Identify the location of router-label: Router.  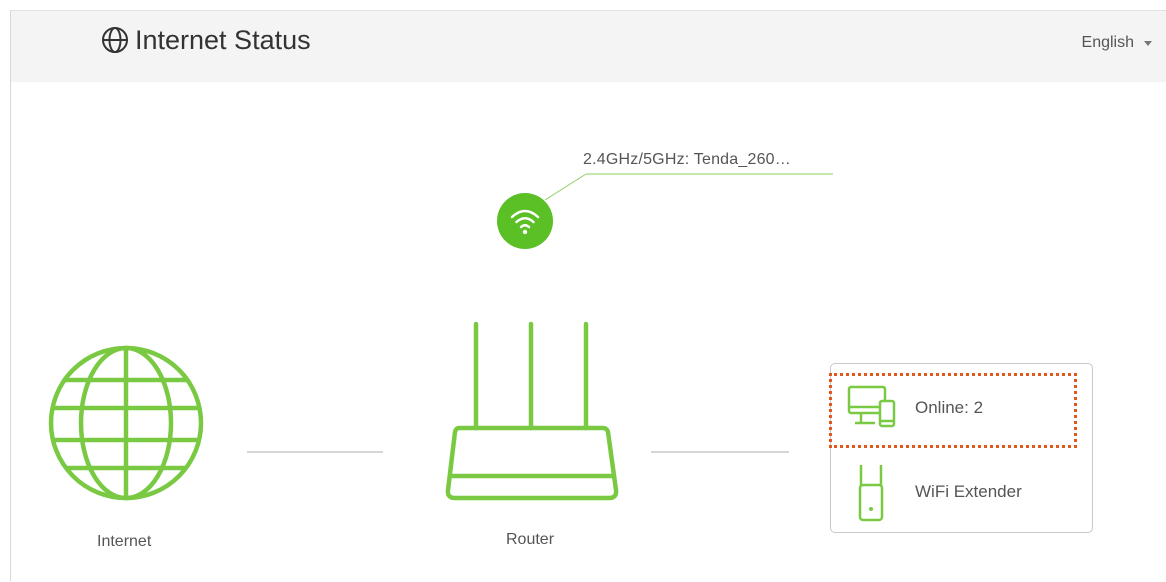
(530, 539).